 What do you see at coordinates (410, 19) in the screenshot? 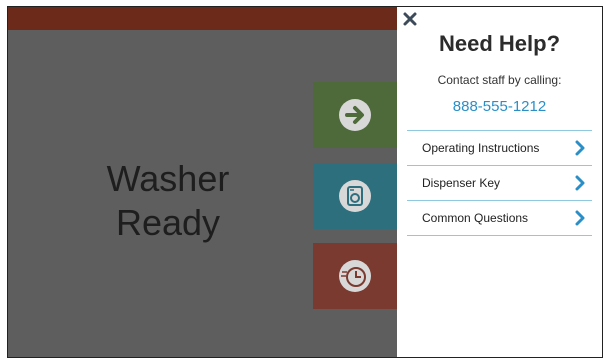
I see `close-icon` at bounding box center [410, 19].